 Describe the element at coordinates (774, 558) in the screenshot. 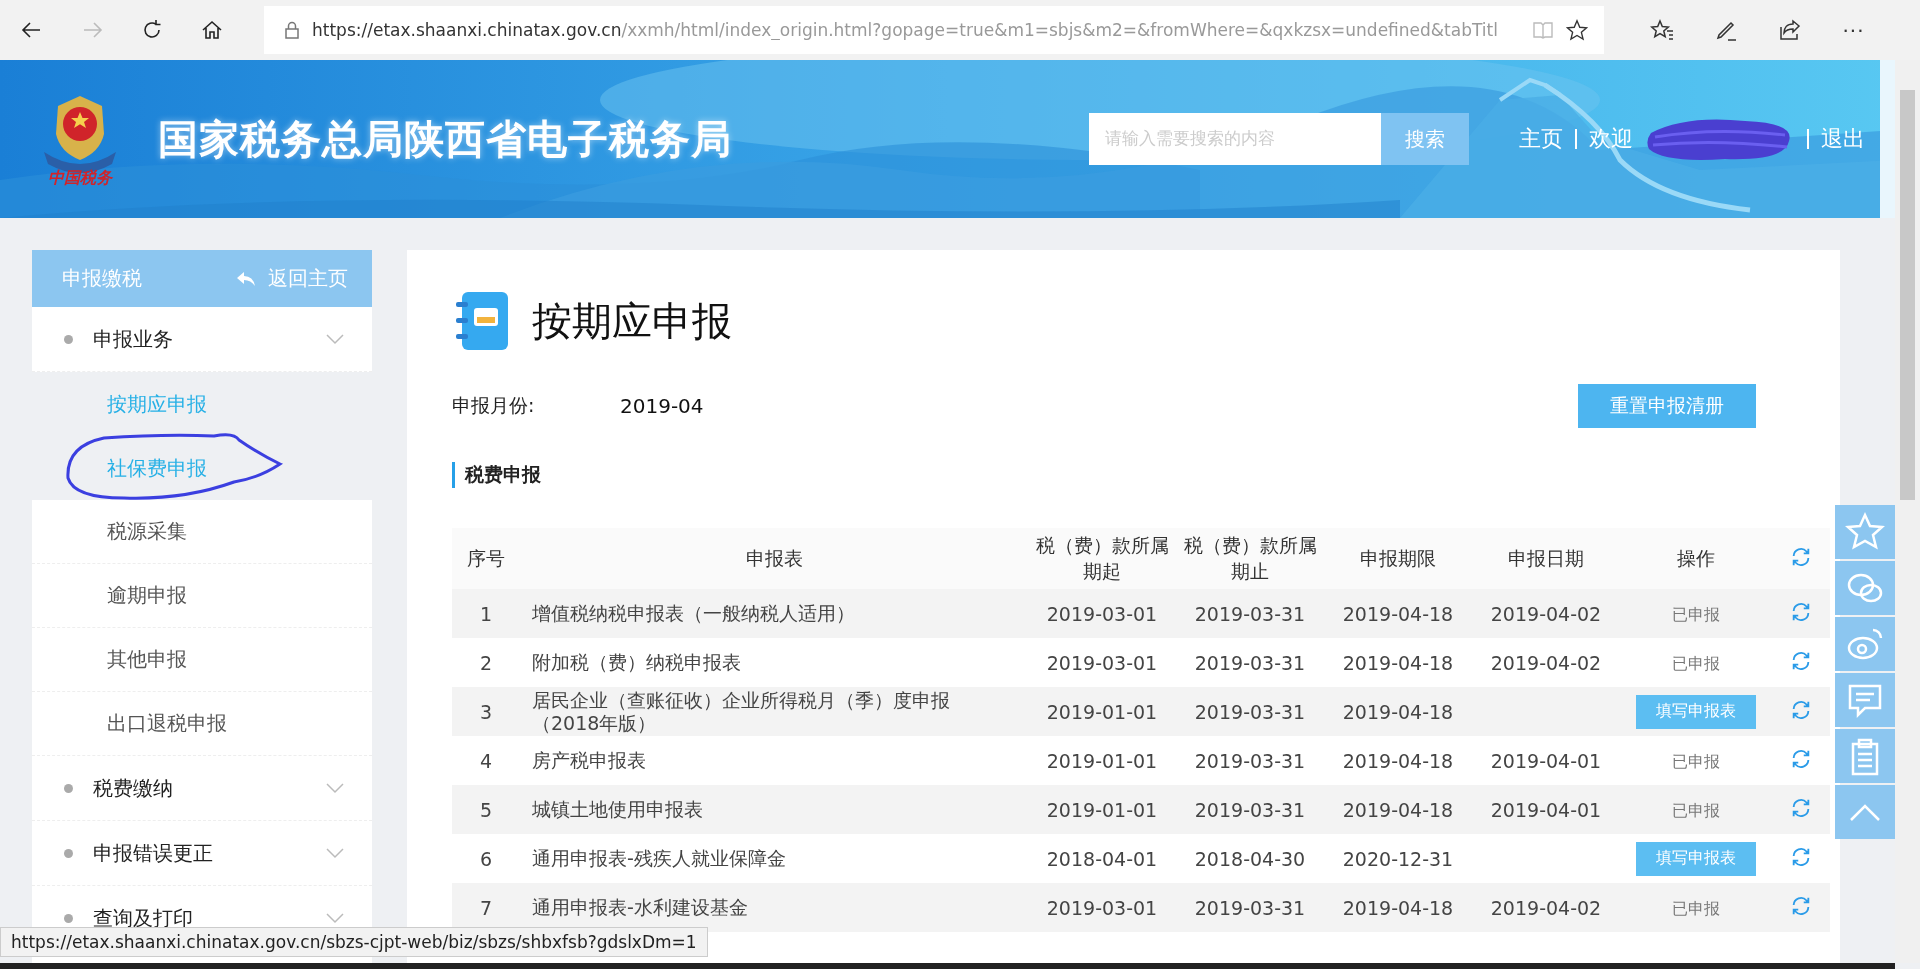

I see `column-header: 申报表` at that location.